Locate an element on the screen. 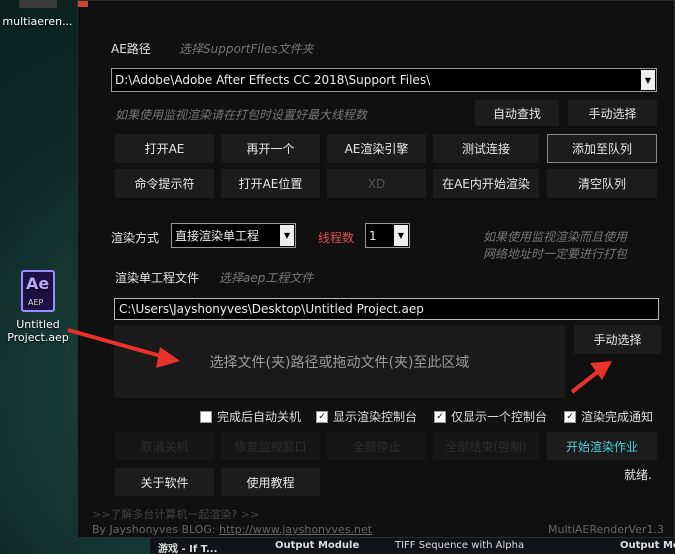  arrow-right-icon is located at coordinates (591, 377).